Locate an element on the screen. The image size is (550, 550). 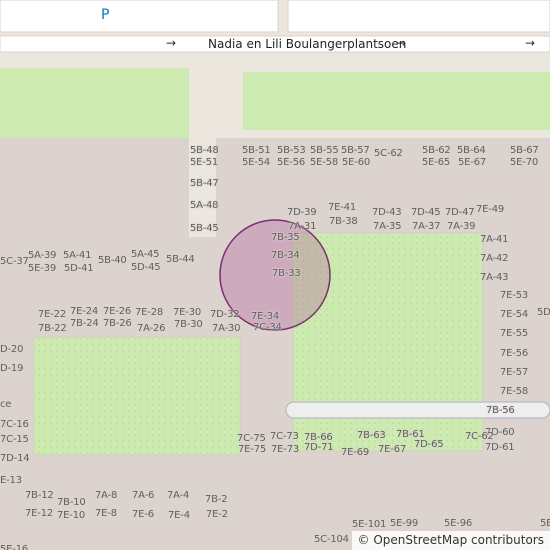
address-label: 7E-53 is located at coordinates (514, 295).